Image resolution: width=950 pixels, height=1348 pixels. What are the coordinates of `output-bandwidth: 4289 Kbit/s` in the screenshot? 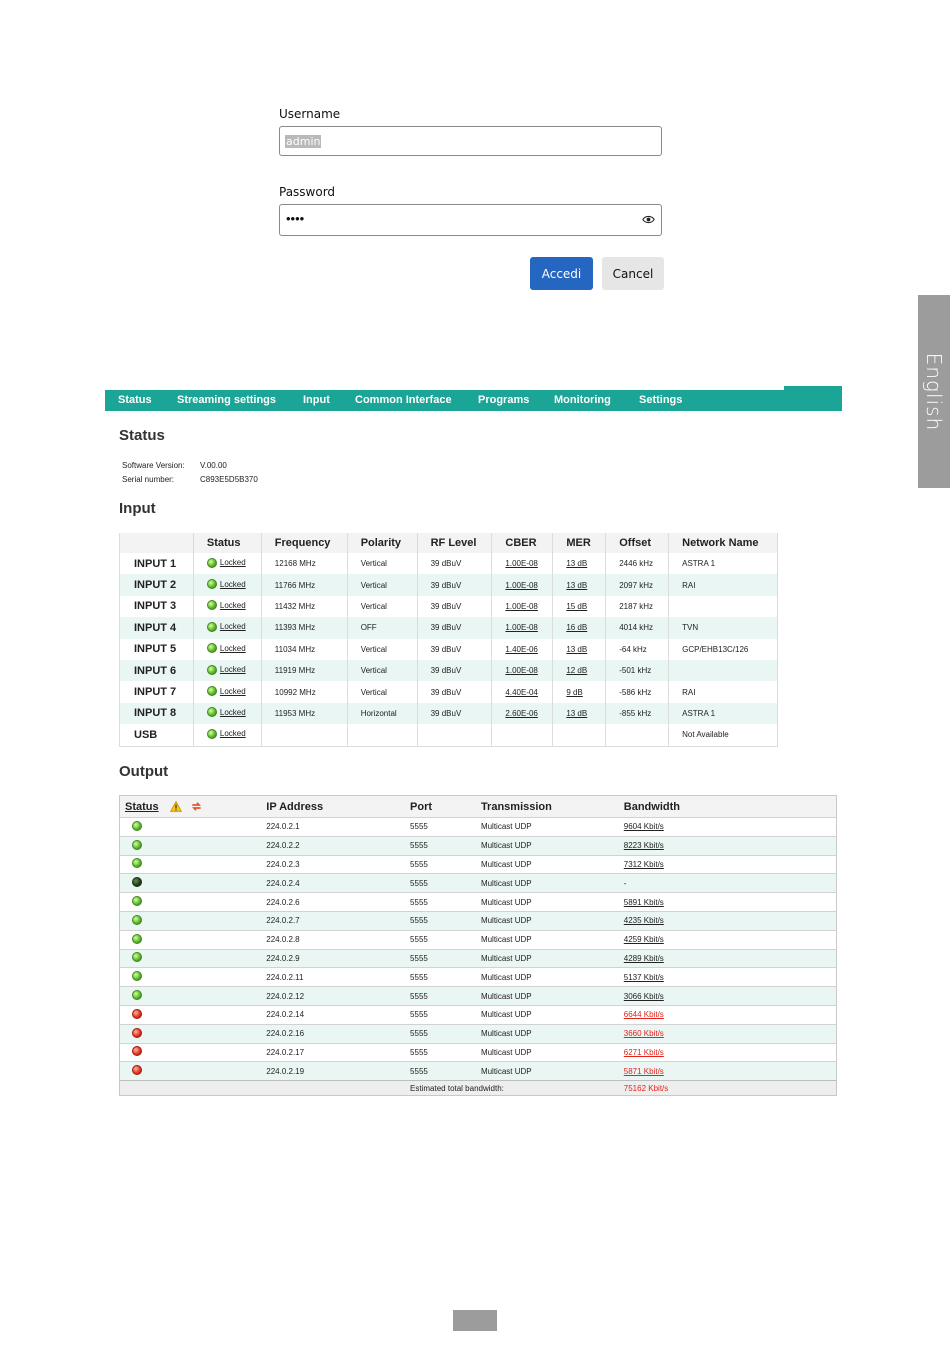 It's located at (730, 958).